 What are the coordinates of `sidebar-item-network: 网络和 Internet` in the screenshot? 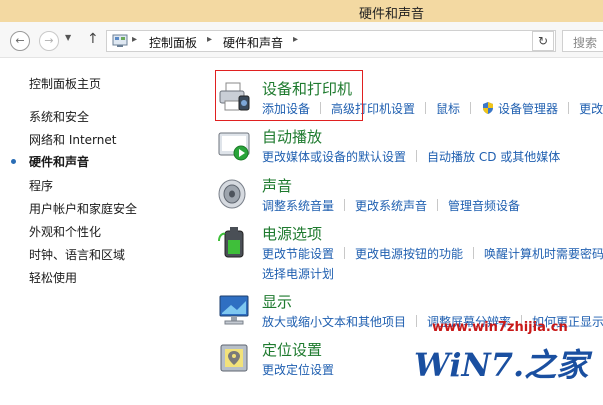 It's located at (72, 139).